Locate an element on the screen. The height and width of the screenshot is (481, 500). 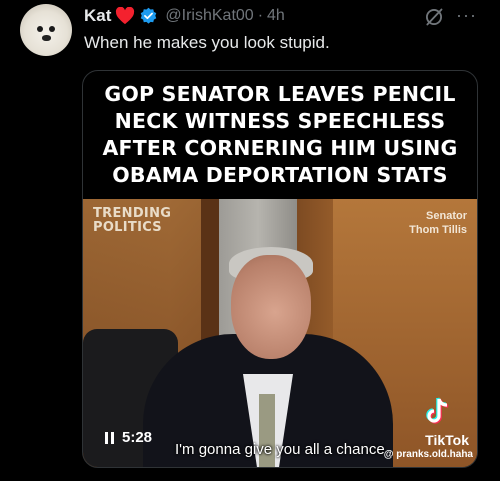
logo-line: POLITICS is located at coordinates (127, 227).